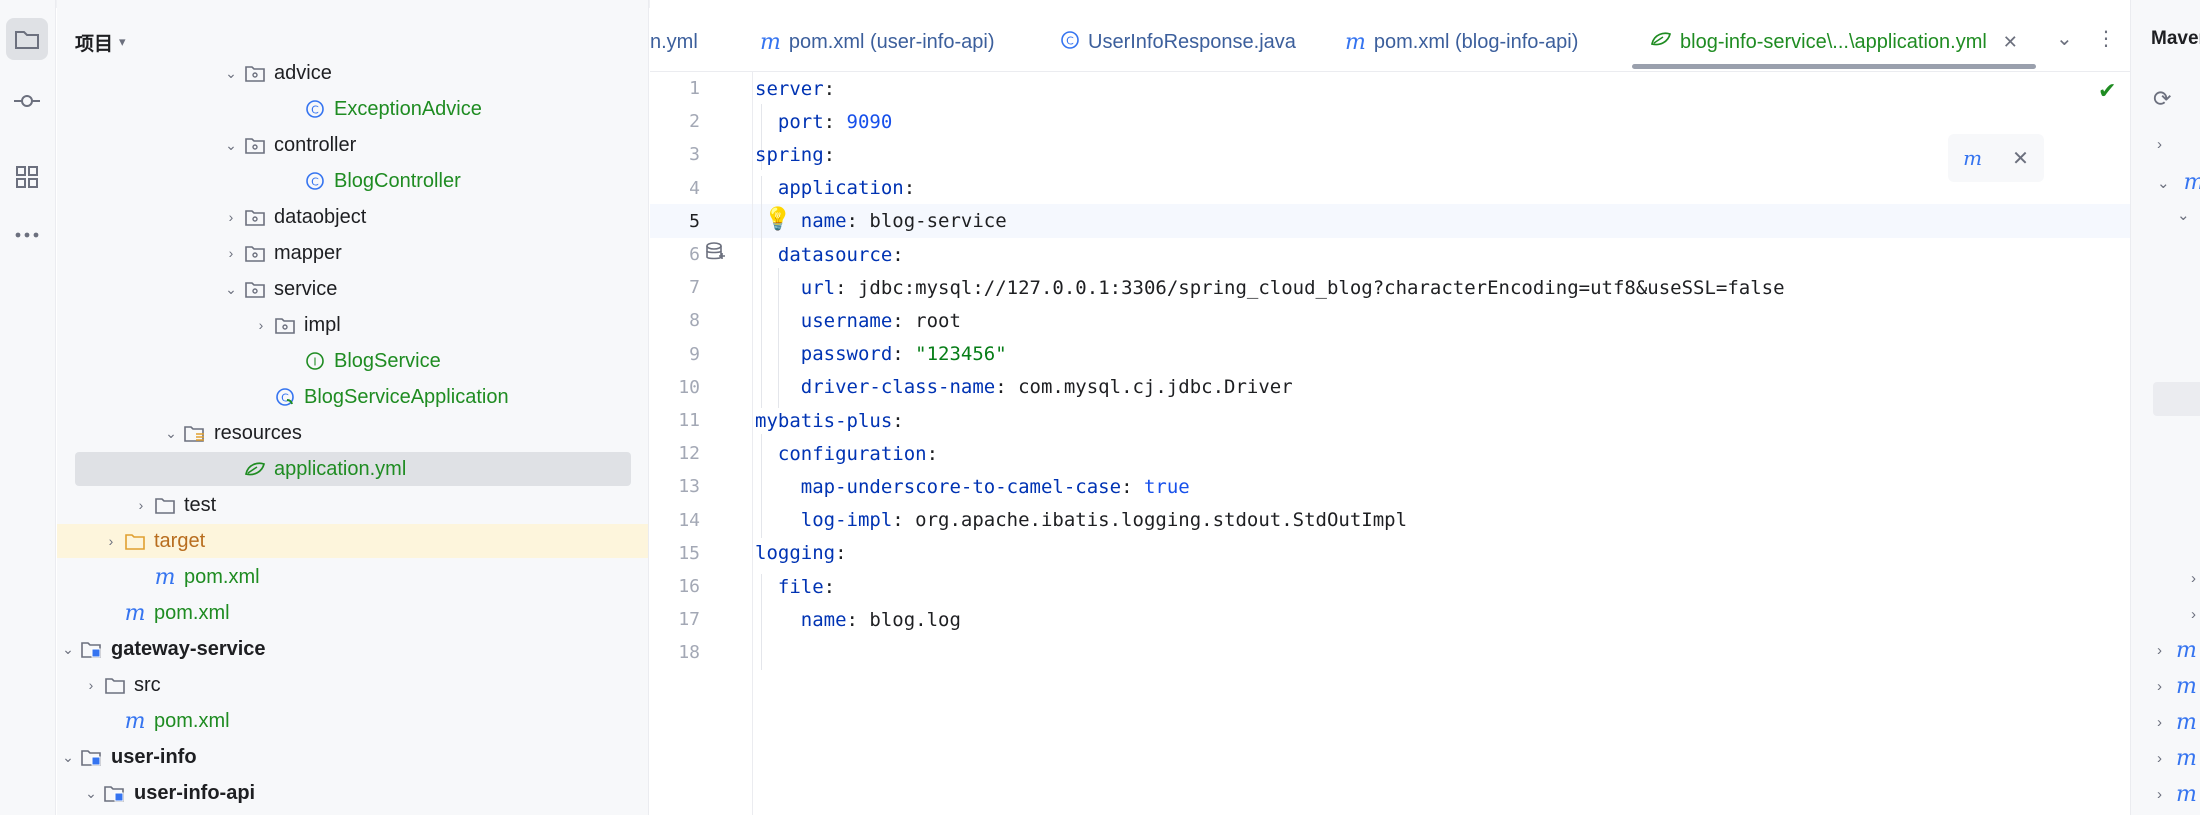 The image size is (2200, 815). What do you see at coordinates (1390, 586) in the screenshot?
I see `code-line: 16 file:` at bounding box center [1390, 586].